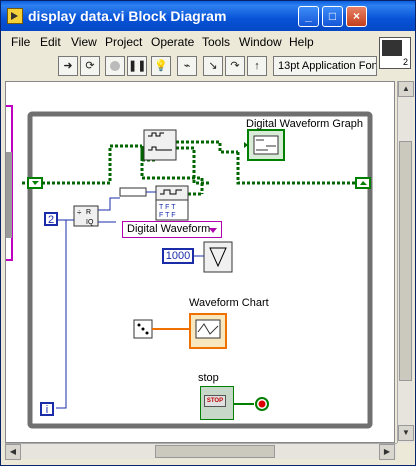  I want to click on font-selector: 13pt Application Font, so click(325, 66).